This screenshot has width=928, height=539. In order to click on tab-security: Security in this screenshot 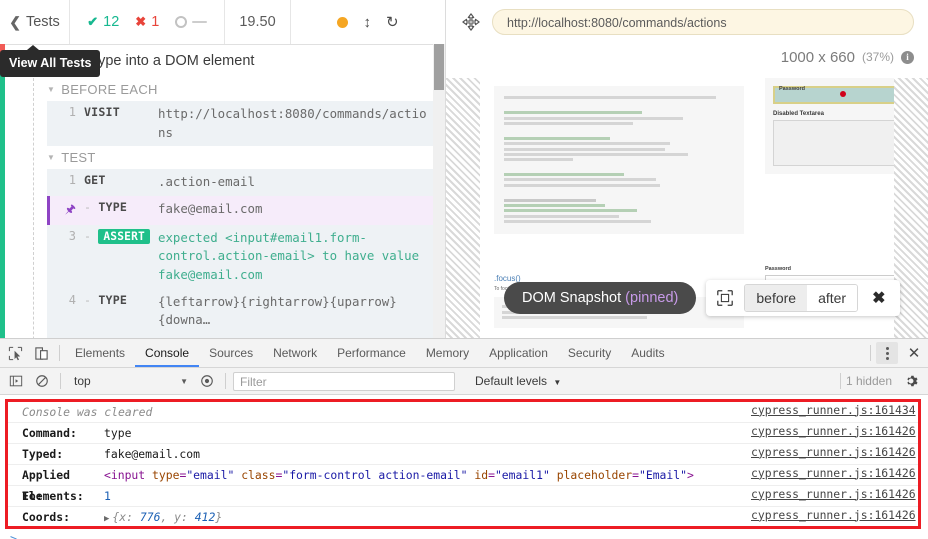, I will do `click(589, 353)`.